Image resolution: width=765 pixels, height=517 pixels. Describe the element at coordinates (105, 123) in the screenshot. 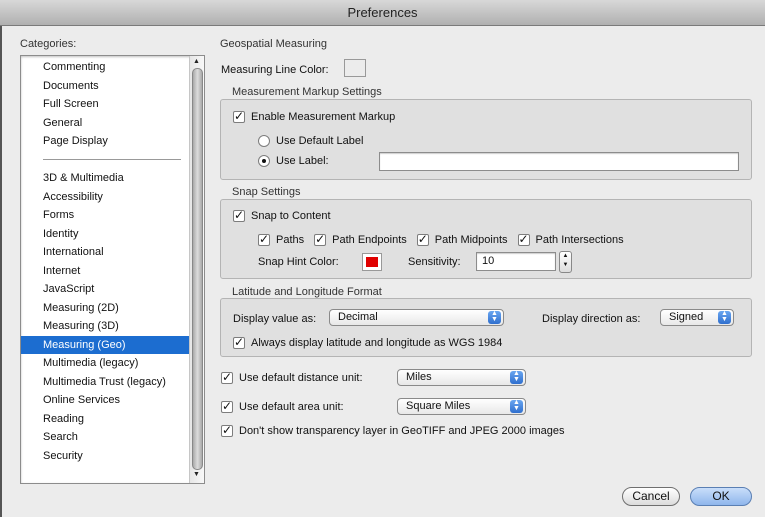

I see `category-item: General` at that location.